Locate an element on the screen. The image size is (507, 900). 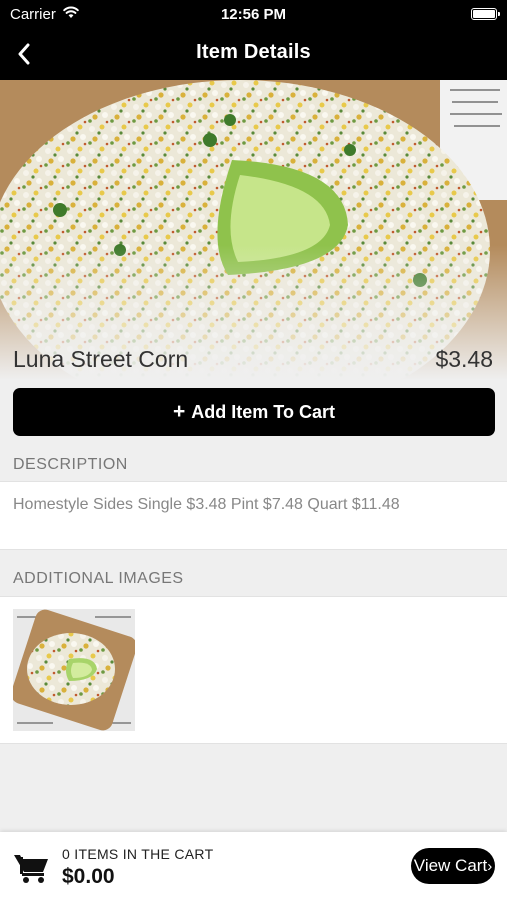
nav-bar: Item Details is located at coordinates (253, 54).